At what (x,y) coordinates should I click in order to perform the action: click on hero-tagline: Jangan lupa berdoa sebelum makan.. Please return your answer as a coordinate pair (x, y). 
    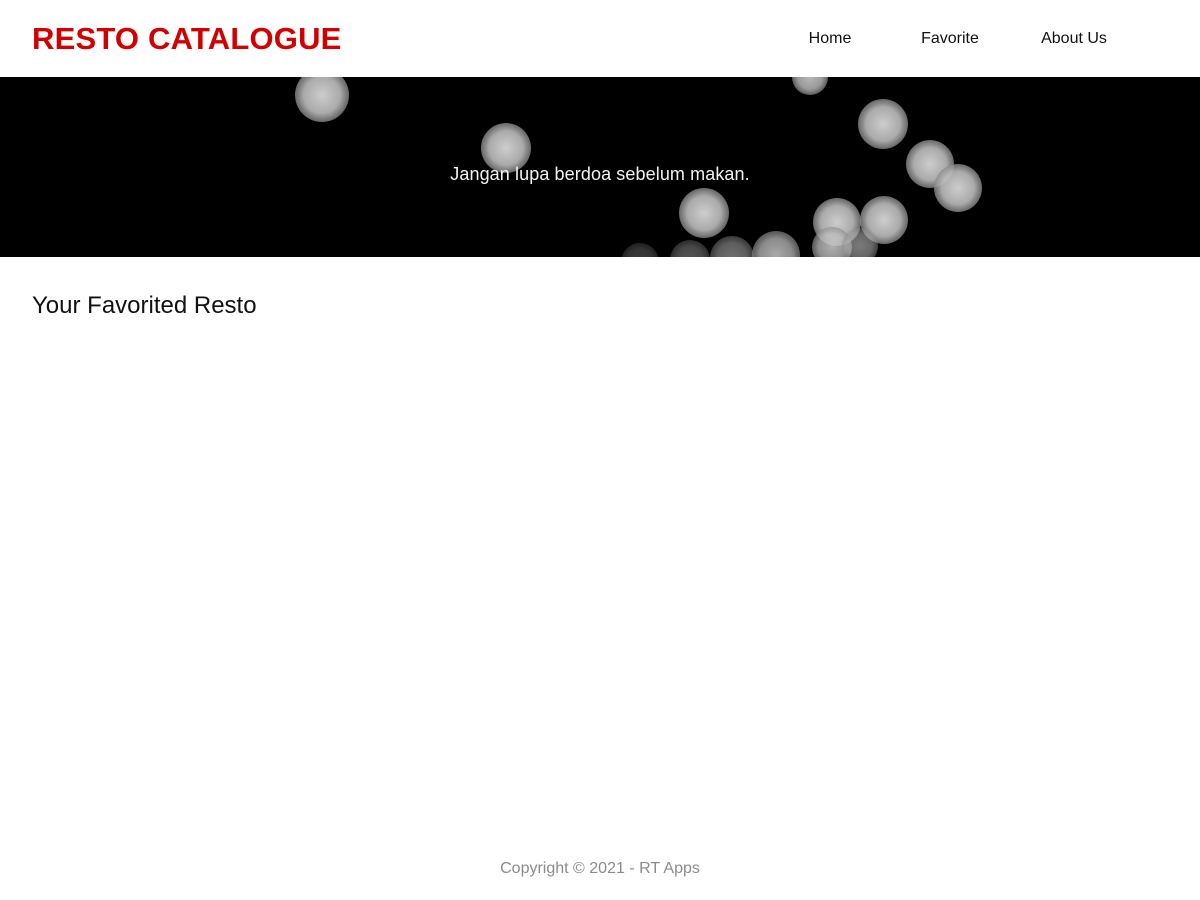
    Looking at the image, I should click on (600, 174).